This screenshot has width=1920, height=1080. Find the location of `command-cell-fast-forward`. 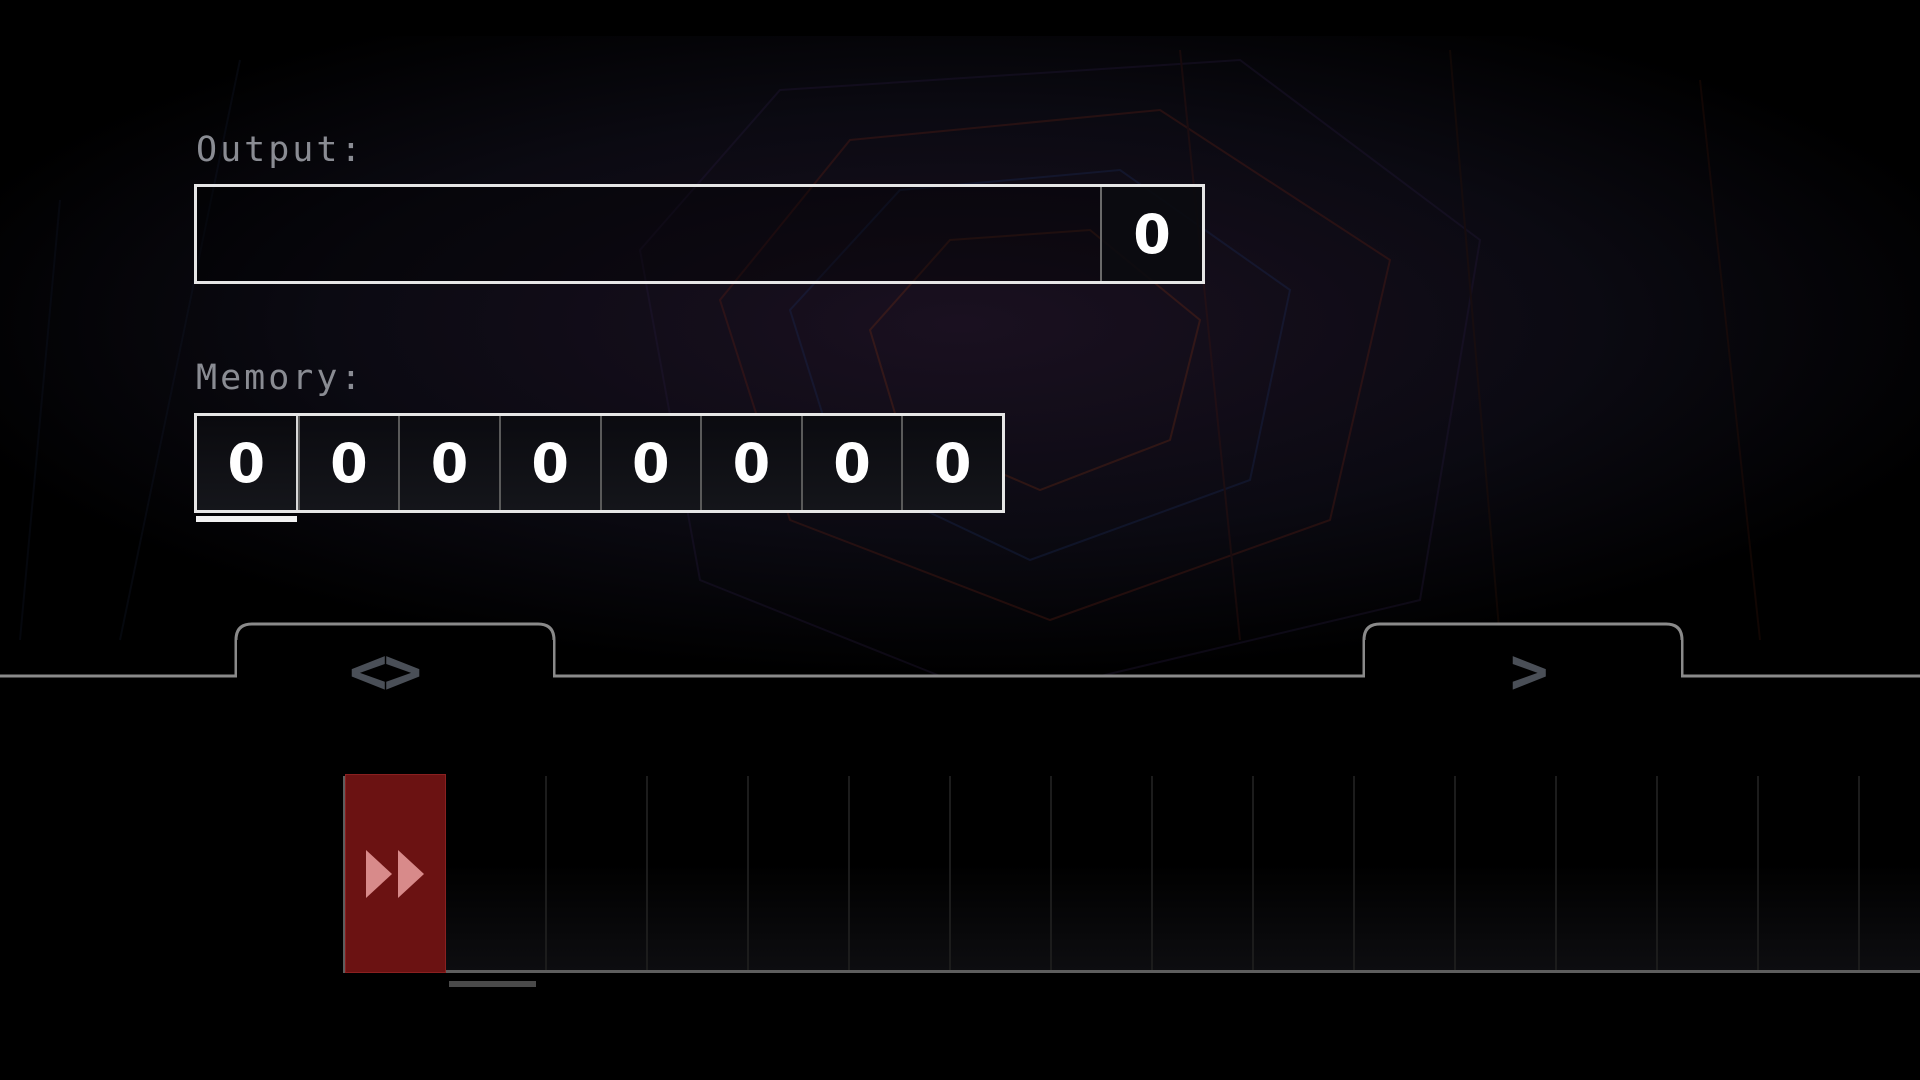

command-cell-fast-forward is located at coordinates (395, 873).